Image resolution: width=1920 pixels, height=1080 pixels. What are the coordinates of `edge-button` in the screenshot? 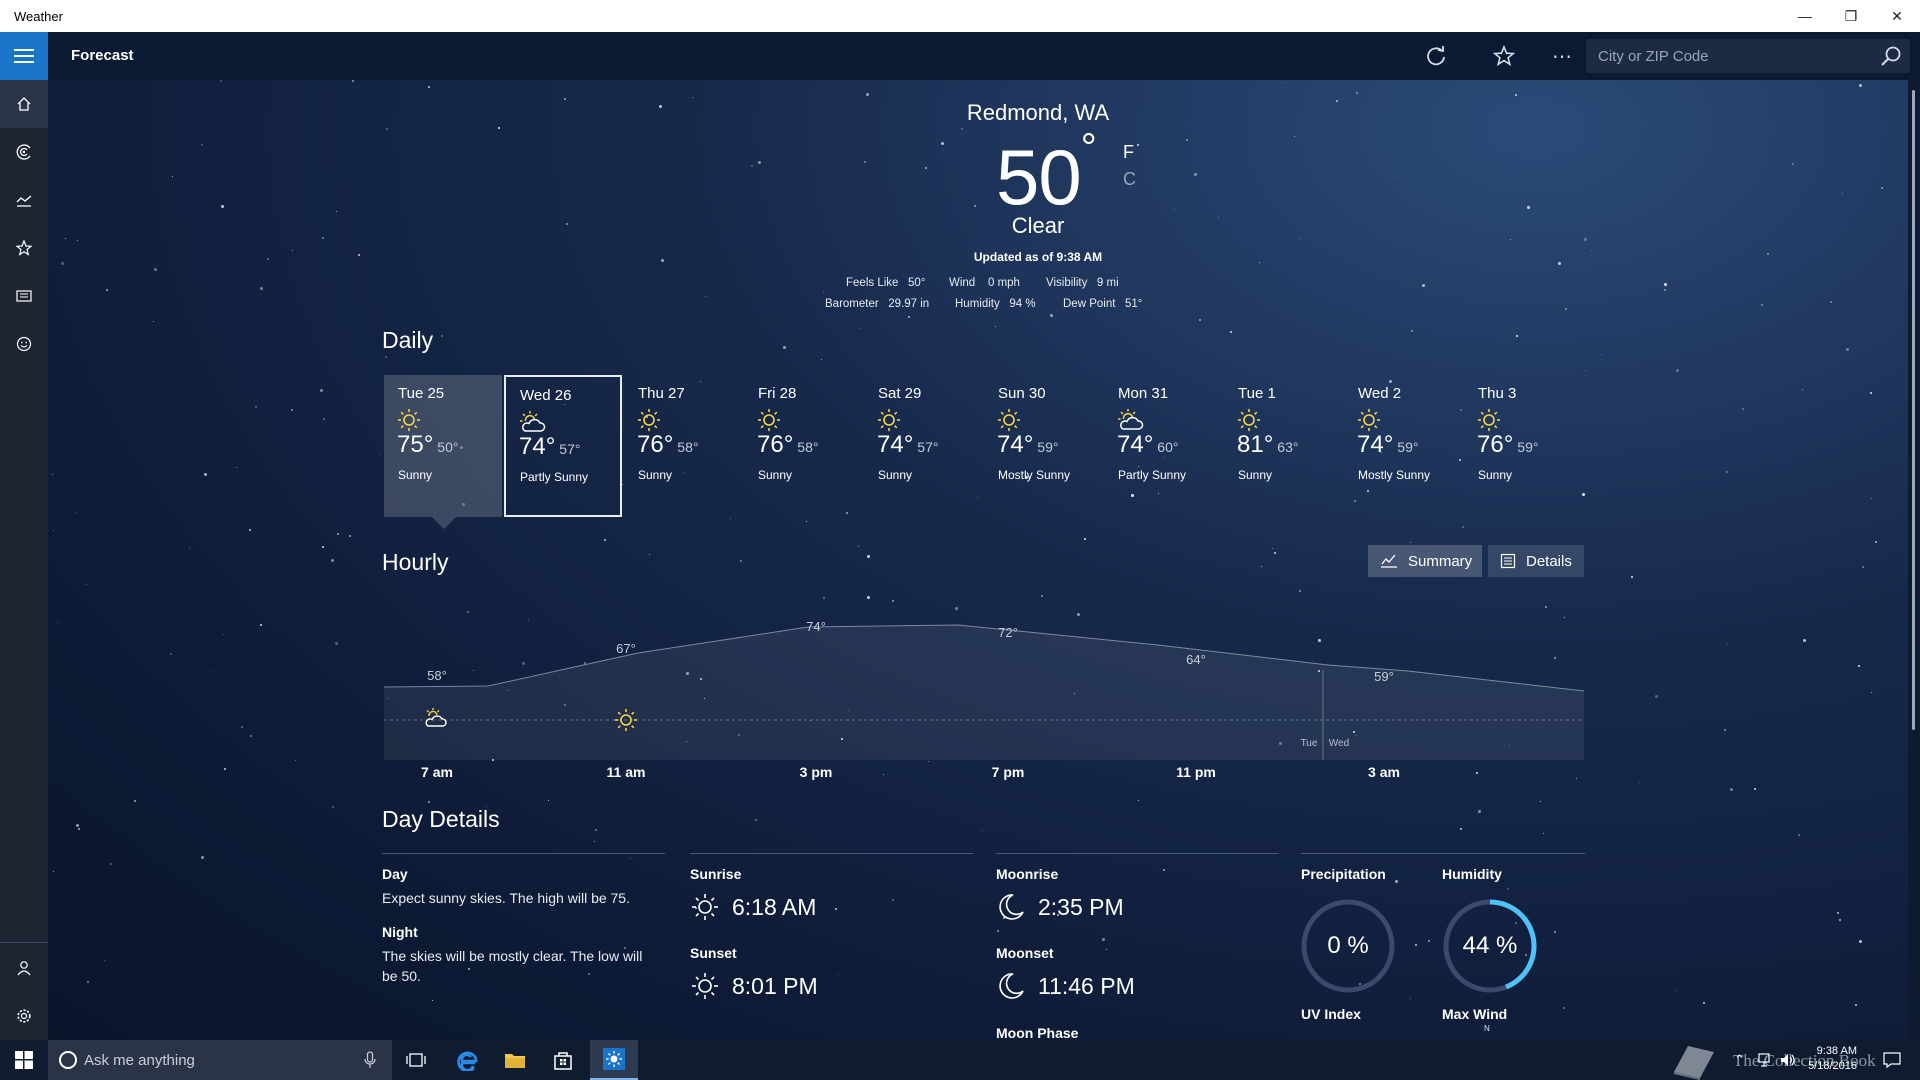 It's located at (467, 1060).